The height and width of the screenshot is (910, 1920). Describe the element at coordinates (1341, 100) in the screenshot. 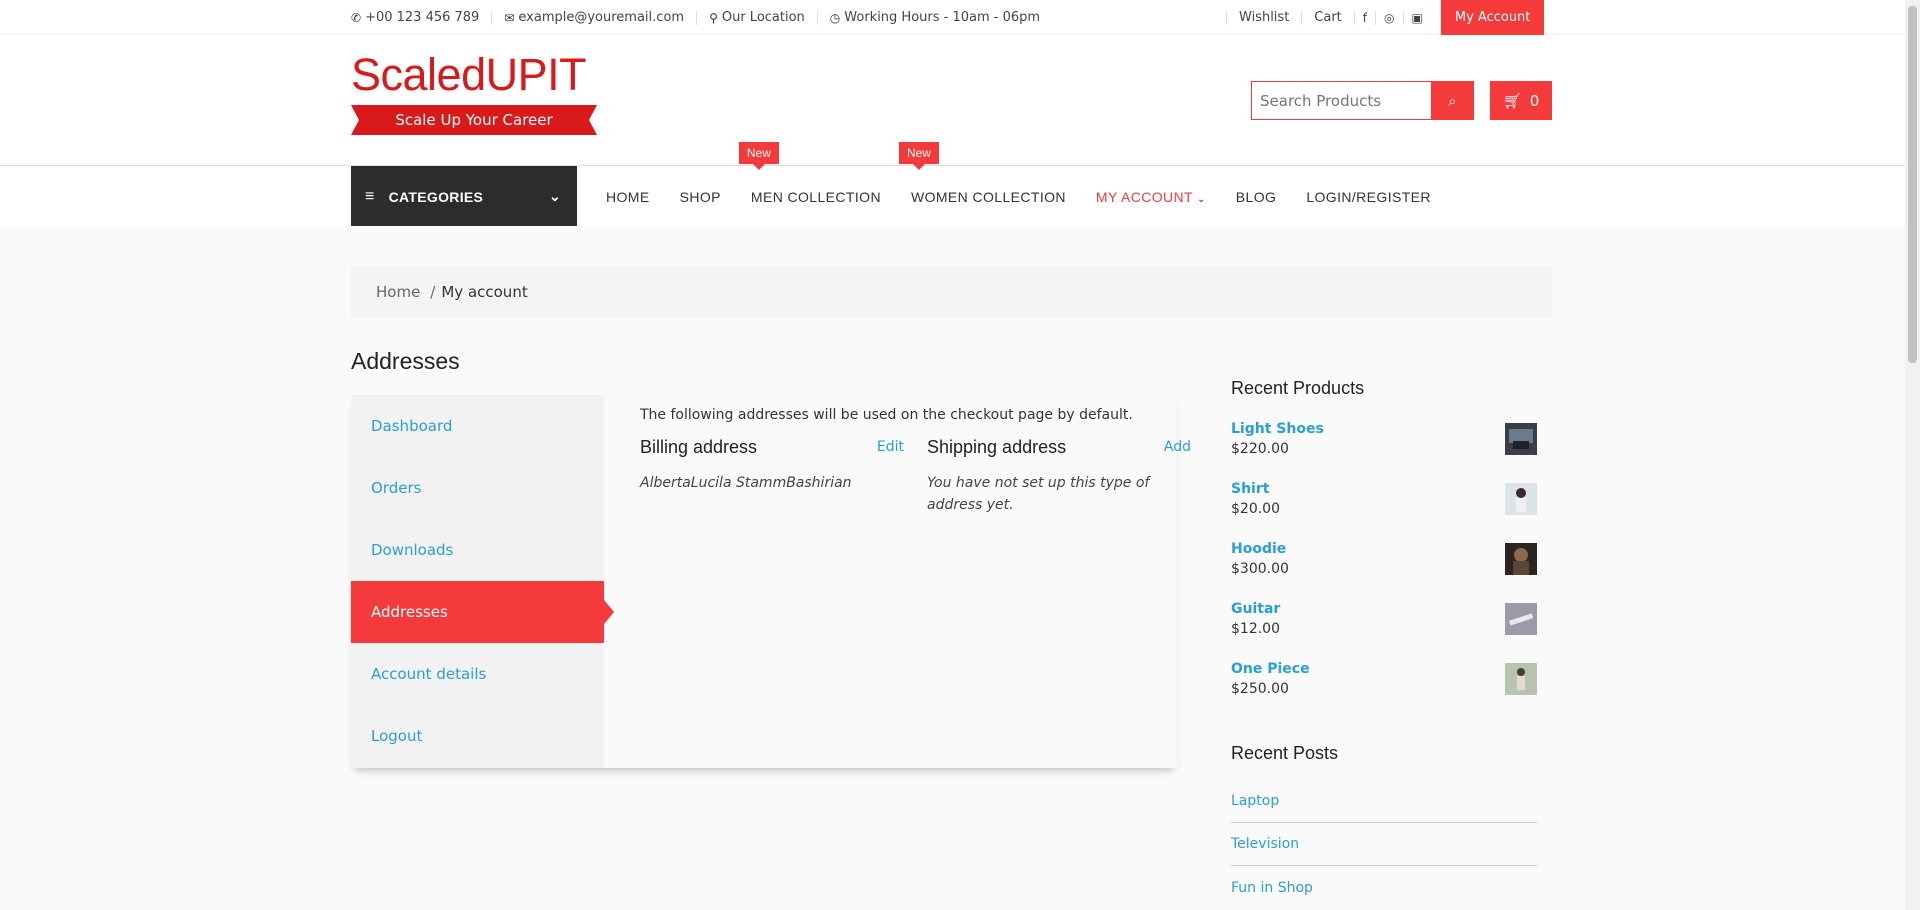

I see `search-input` at that location.